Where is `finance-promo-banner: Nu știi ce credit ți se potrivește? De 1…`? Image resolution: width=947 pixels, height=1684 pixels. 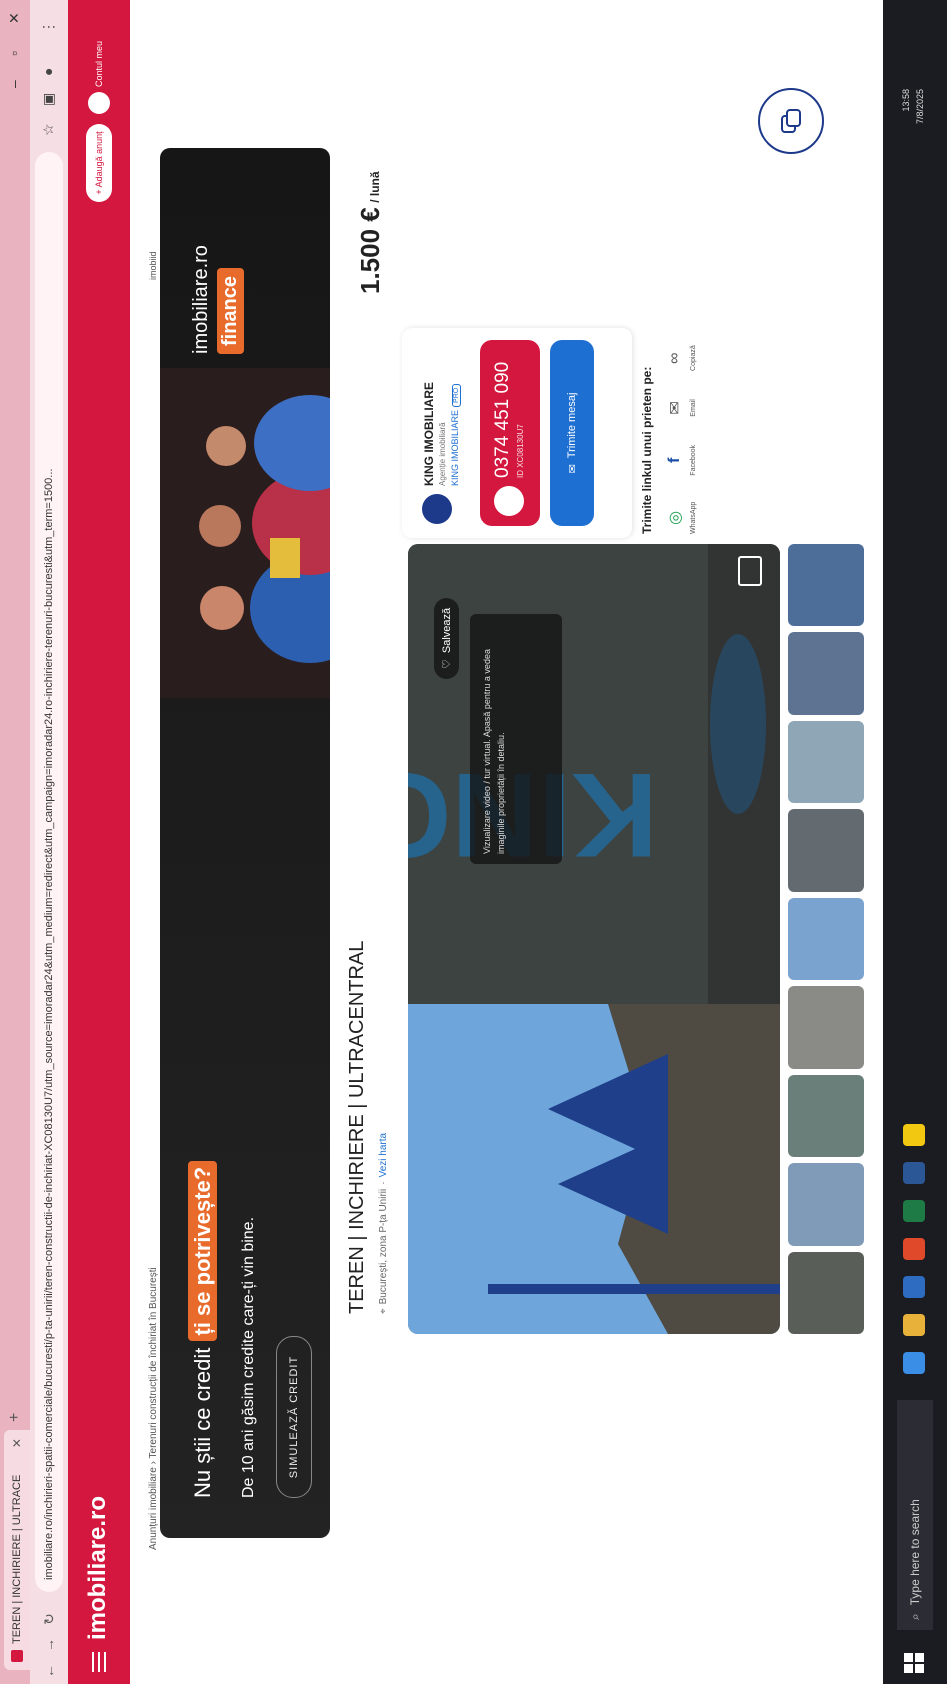 finance-promo-banner: Nu știi ce credit ți se potrivește? De 1… is located at coordinates (245, 843).